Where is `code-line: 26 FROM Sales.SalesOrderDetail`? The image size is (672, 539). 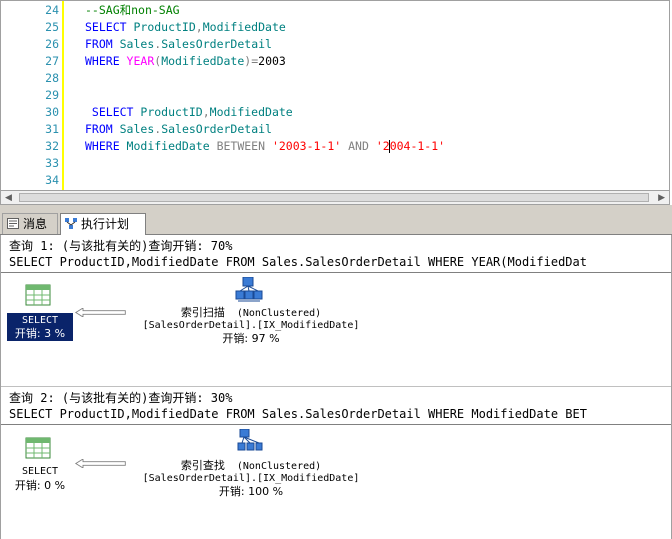 code-line: 26 FROM Sales.SalesOrderDetail is located at coordinates (331, 44).